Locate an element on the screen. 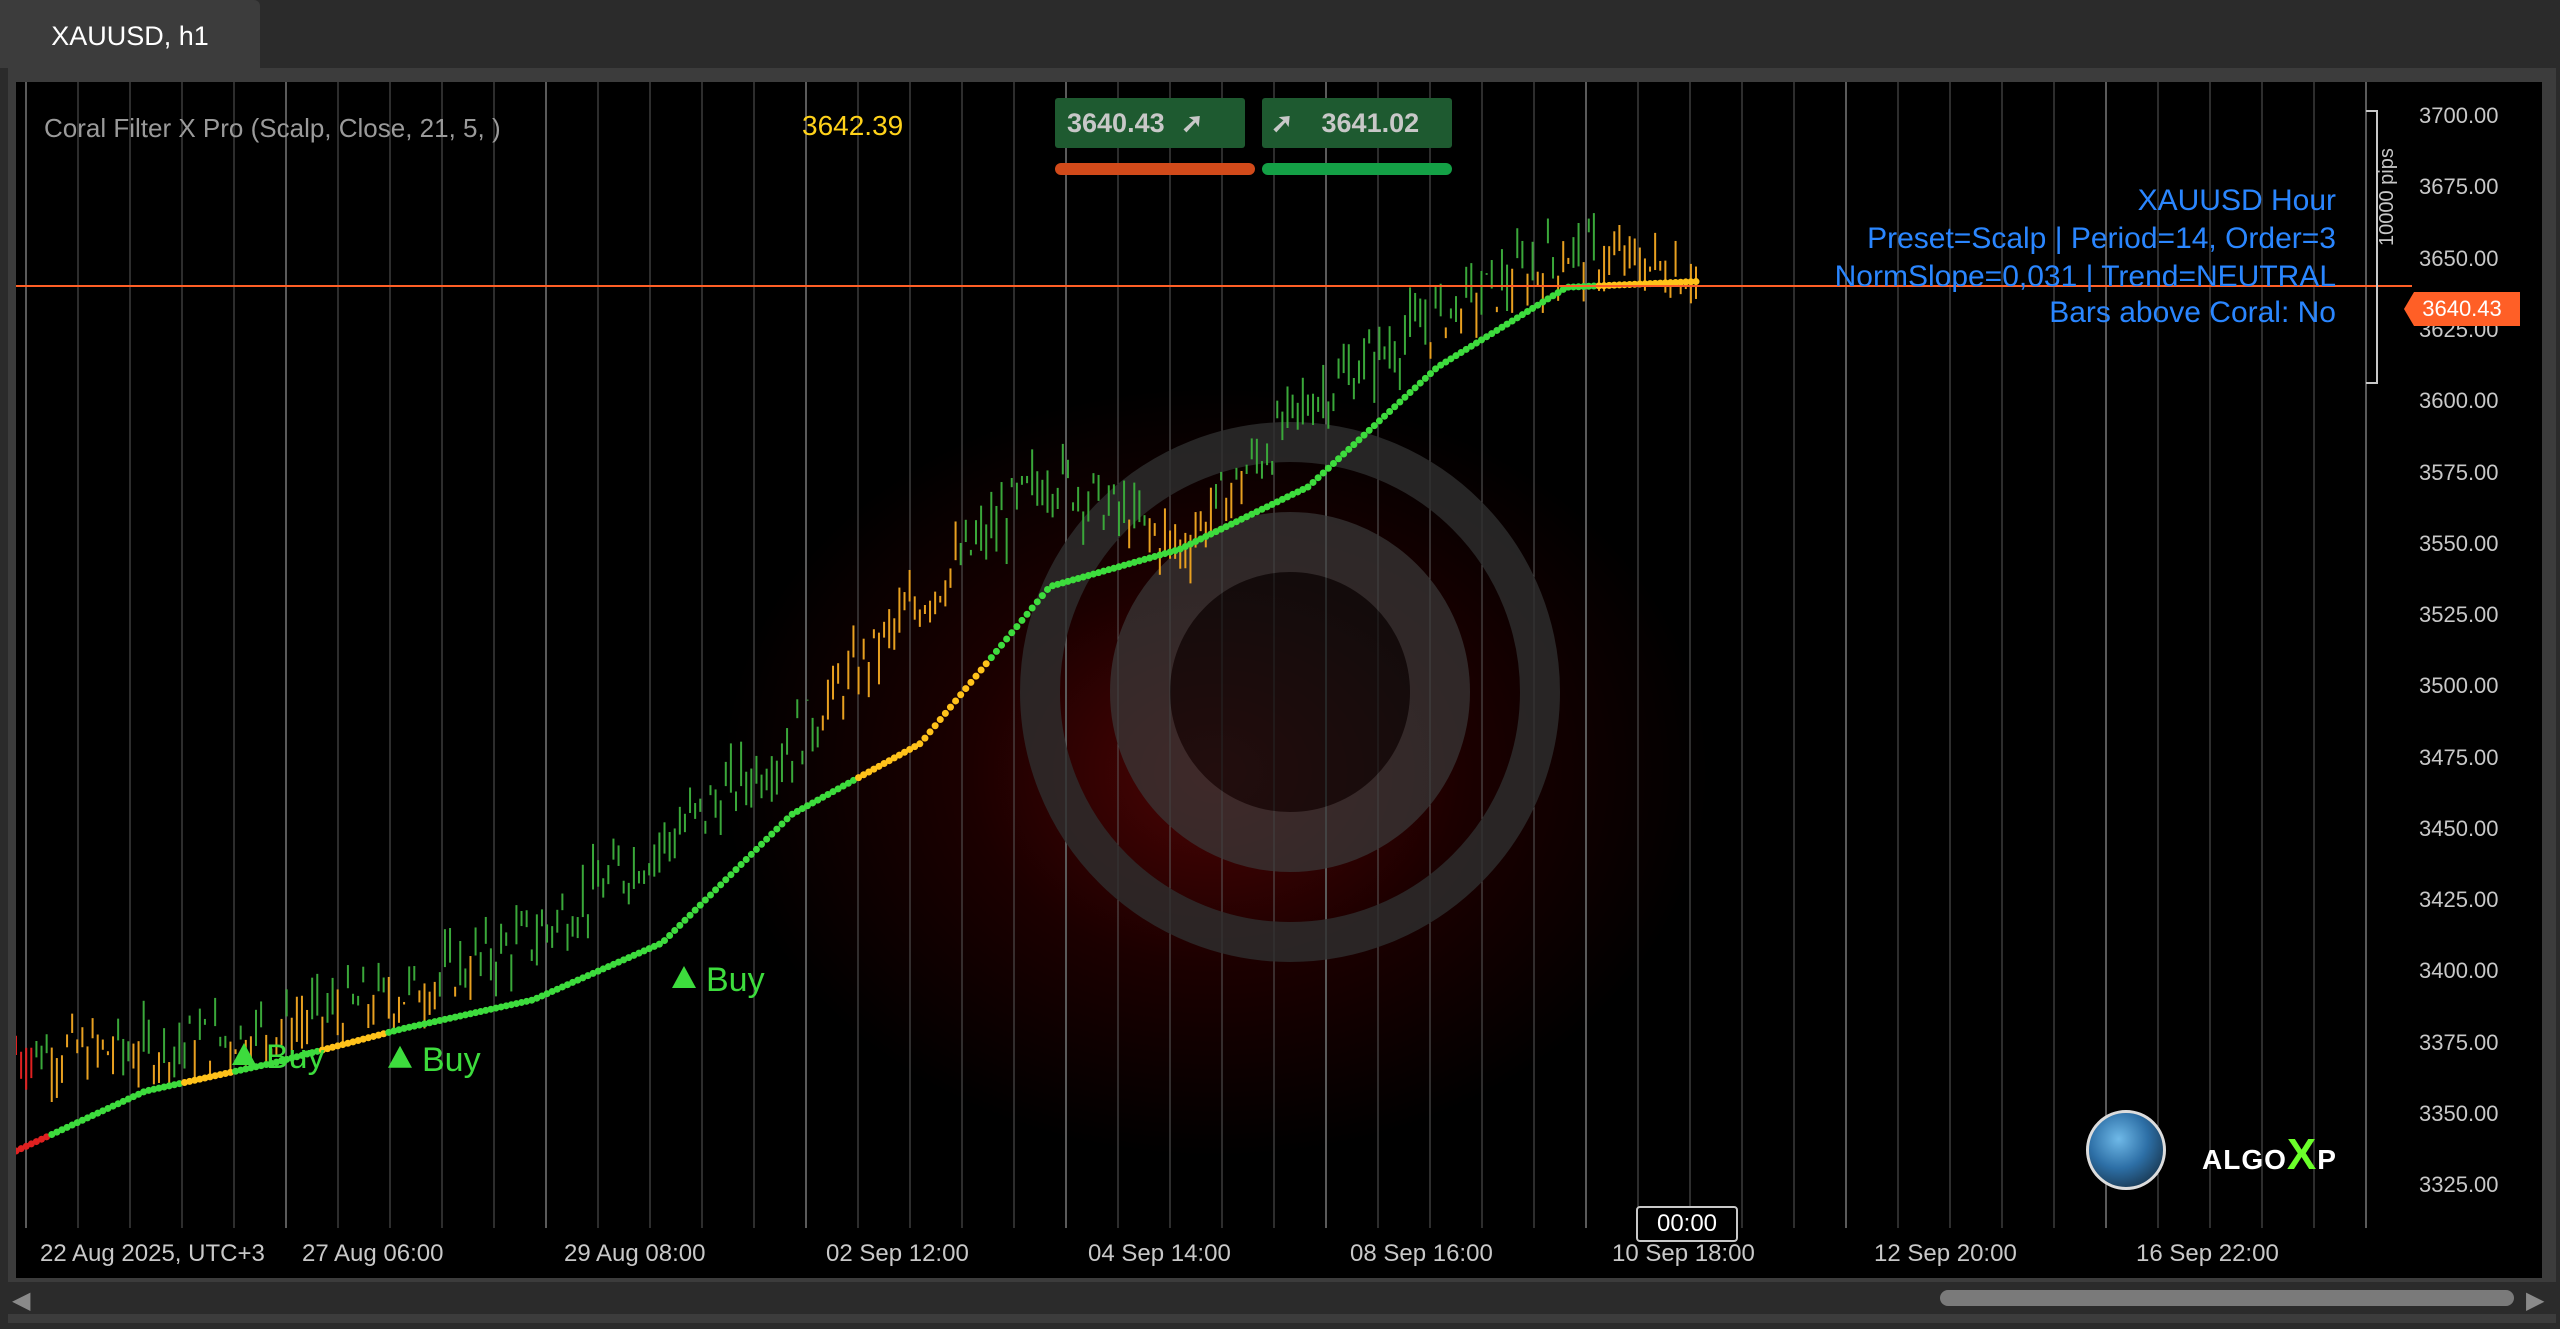 The width and height of the screenshot is (2560, 1329). price-axis-label: 3650.00 is located at coordinates (2459, 258).